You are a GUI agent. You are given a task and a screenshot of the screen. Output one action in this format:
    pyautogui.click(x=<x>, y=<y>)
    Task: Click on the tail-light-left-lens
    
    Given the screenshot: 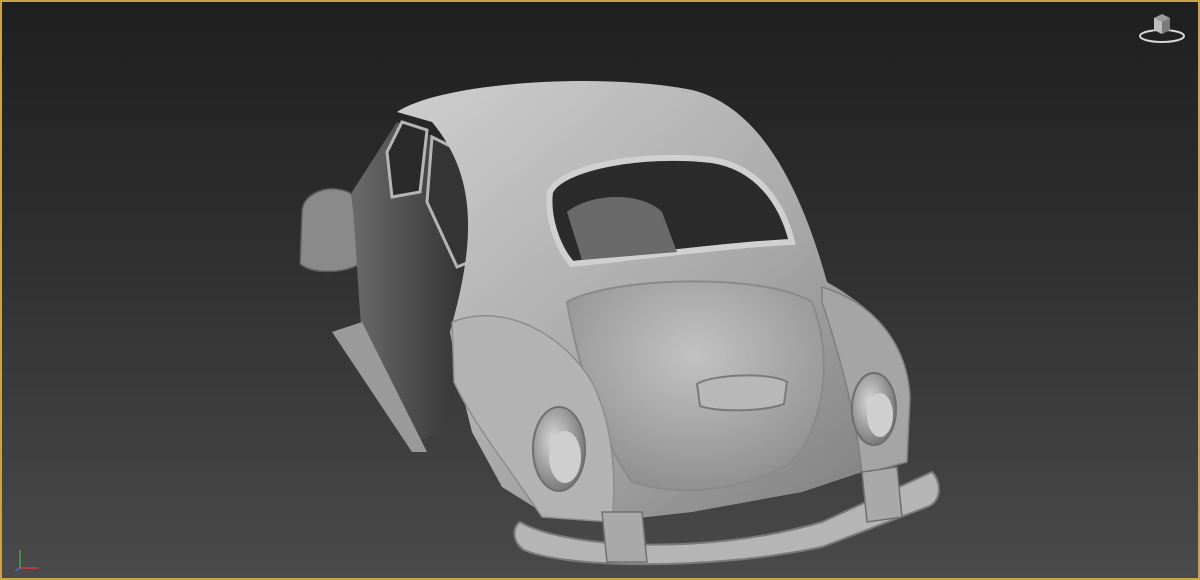 What is the action you would take?
    pyautogui.click(x=565, y=457)
    